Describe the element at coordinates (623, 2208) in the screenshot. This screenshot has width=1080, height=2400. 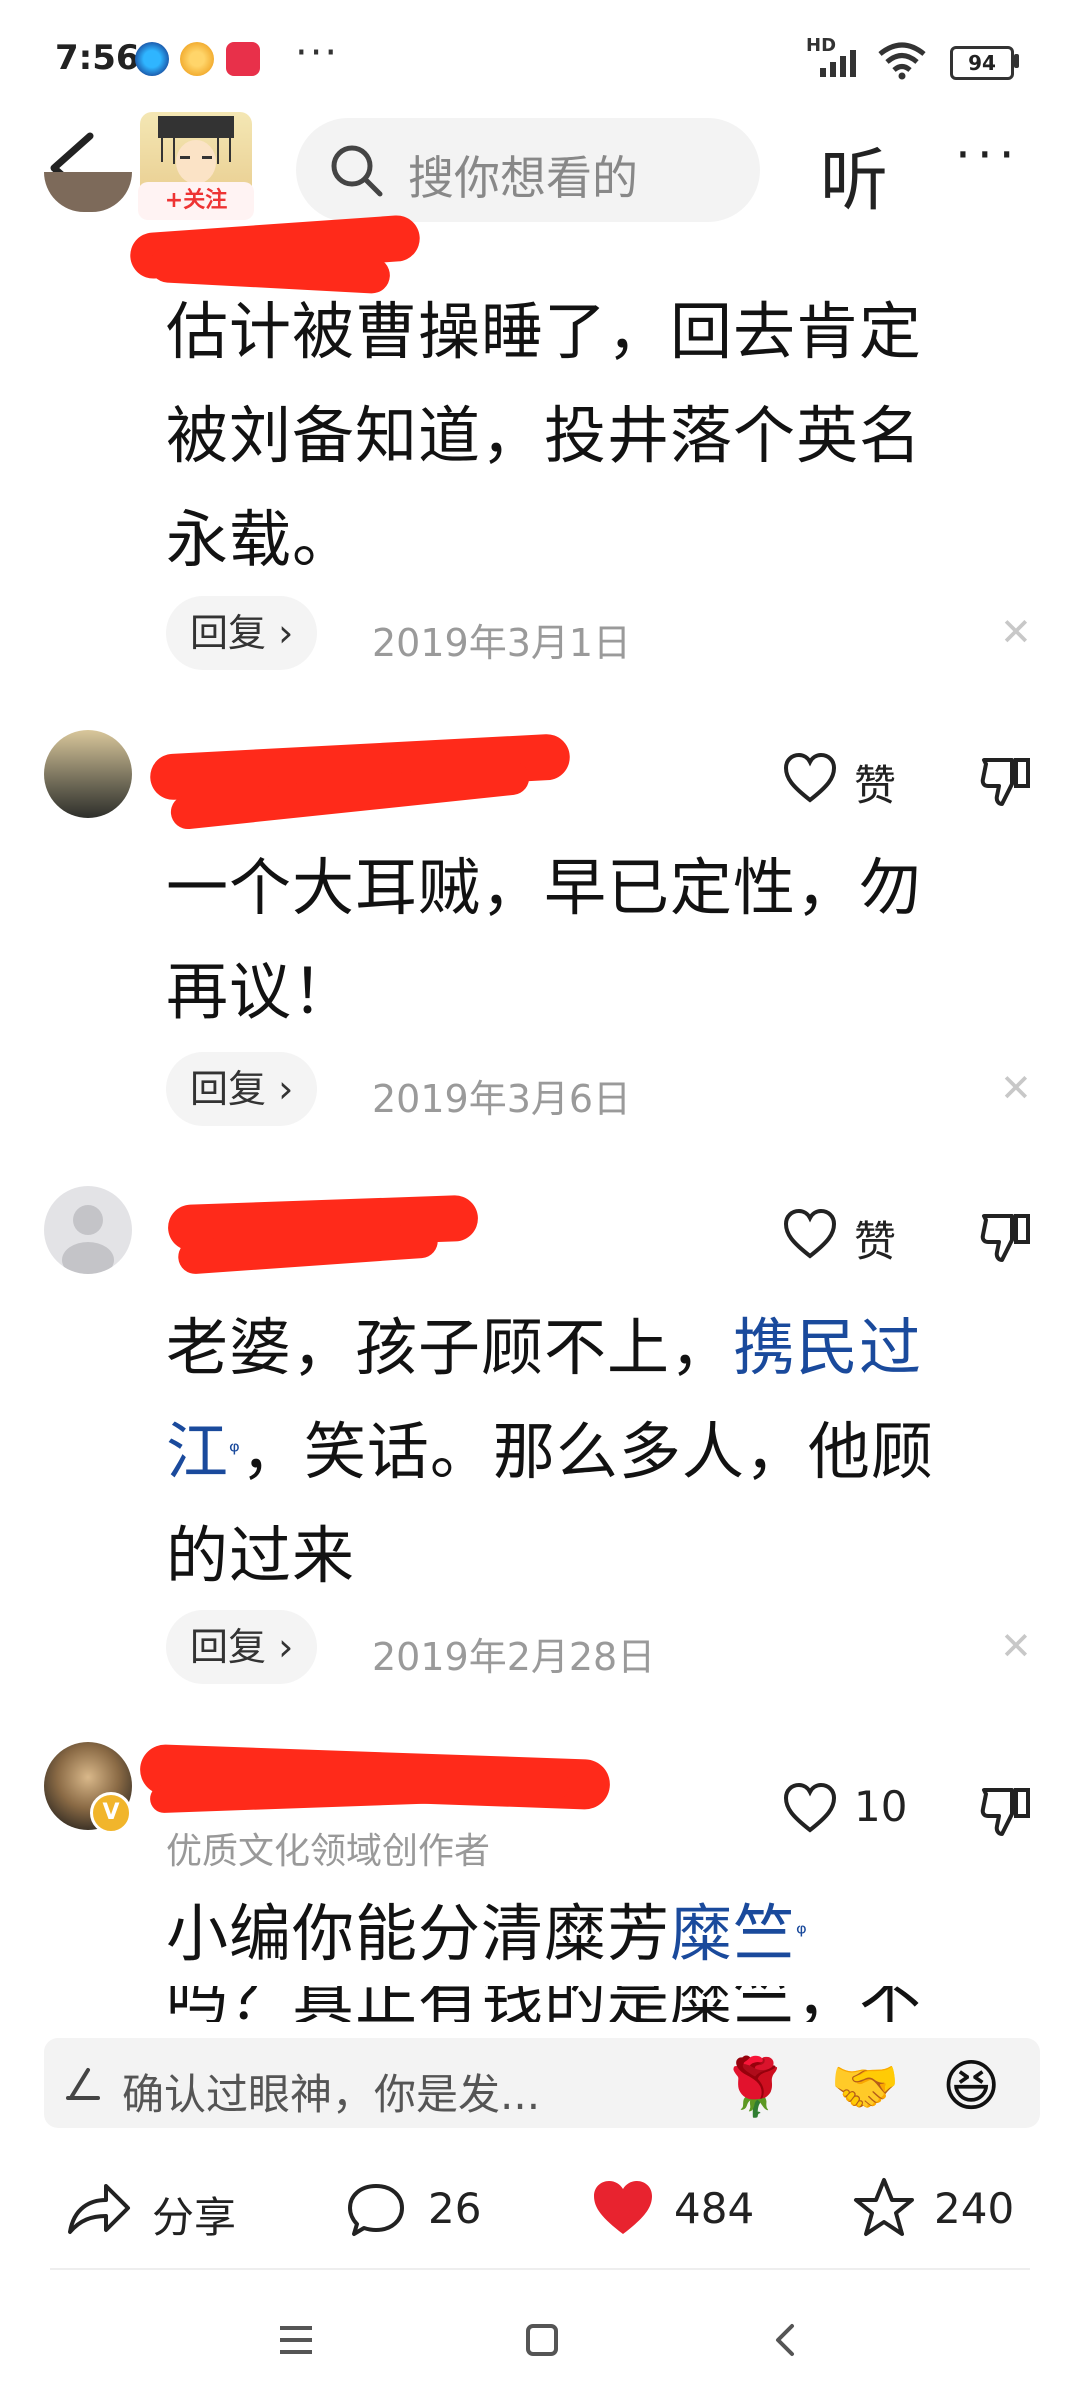
I see `like-heart-filled-icon` at that location.